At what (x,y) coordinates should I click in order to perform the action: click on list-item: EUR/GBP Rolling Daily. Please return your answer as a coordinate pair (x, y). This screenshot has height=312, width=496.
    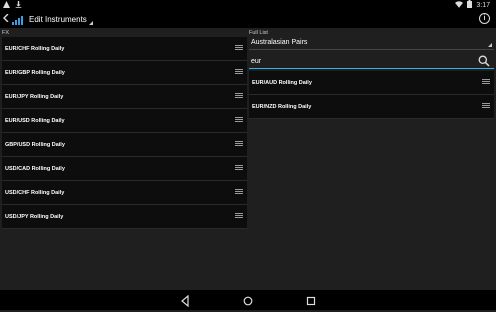
    Looking at the image, I should click on (124, 73).